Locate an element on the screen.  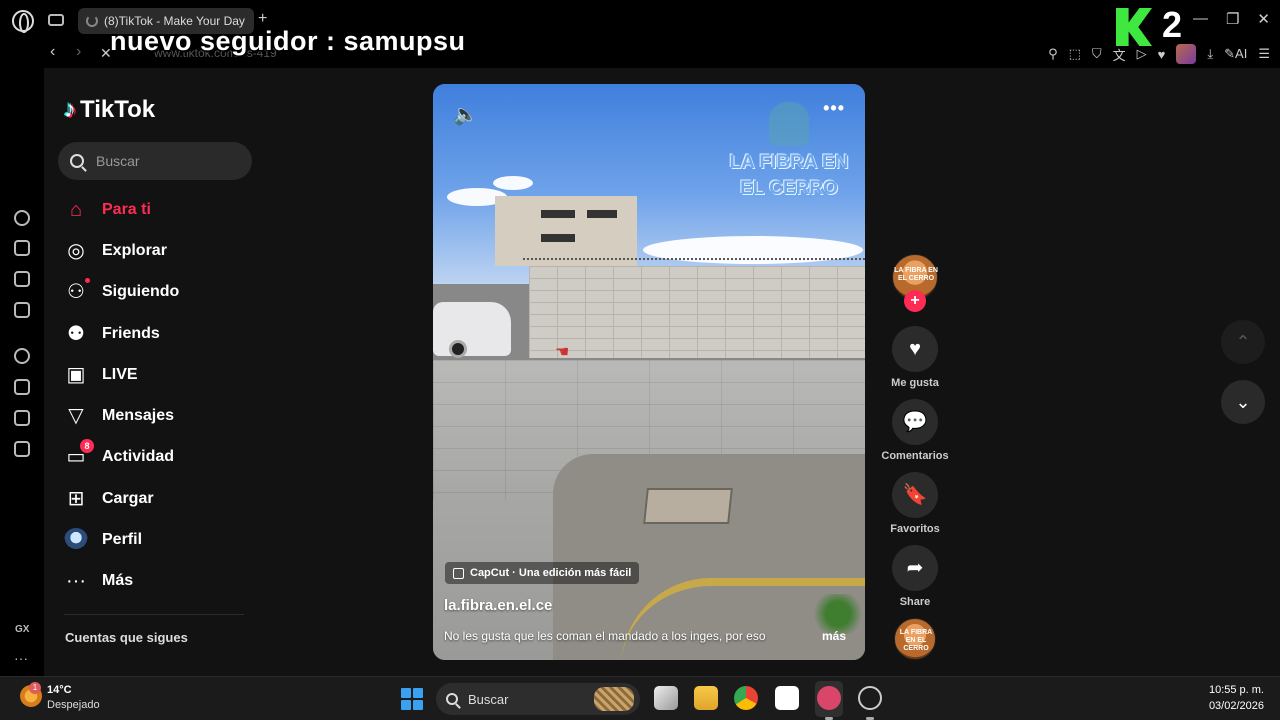
notification-dot is located at coordinates (87, 280).